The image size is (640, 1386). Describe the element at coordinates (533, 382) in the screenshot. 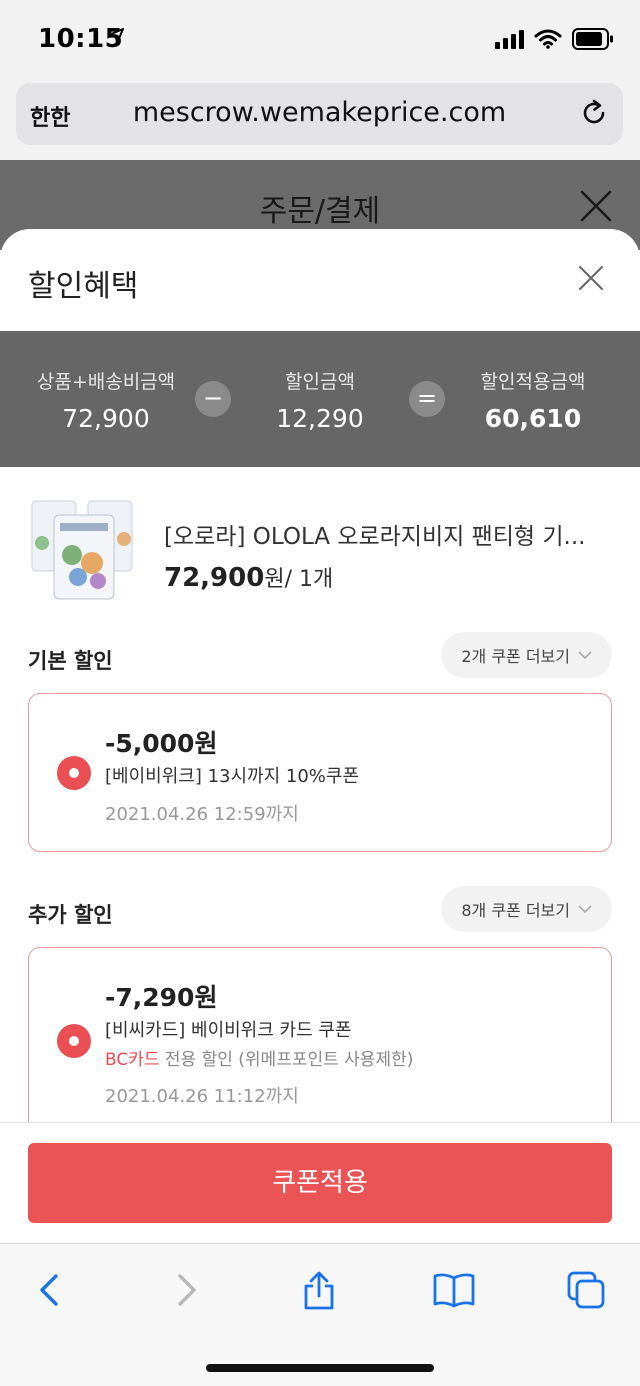

I see `summary-final-label: 할인적용금액` at that location.